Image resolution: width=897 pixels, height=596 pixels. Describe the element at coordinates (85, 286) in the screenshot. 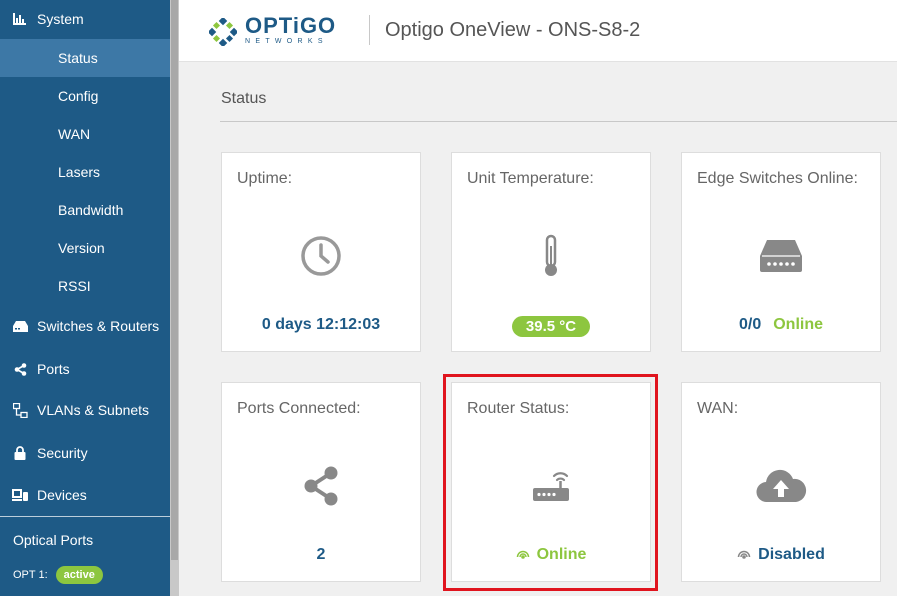

I see `sidebar-subitem-rssi: RSSI` at that location.